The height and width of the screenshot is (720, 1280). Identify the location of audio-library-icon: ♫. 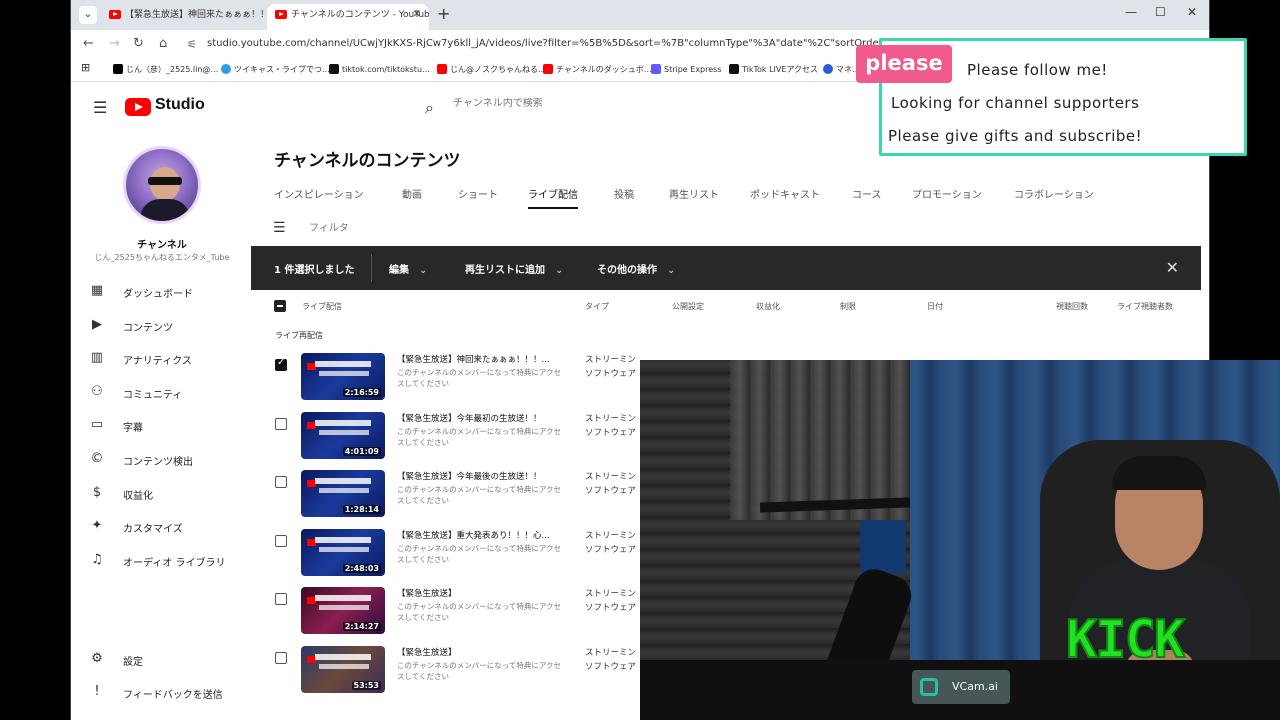
(97, 559).